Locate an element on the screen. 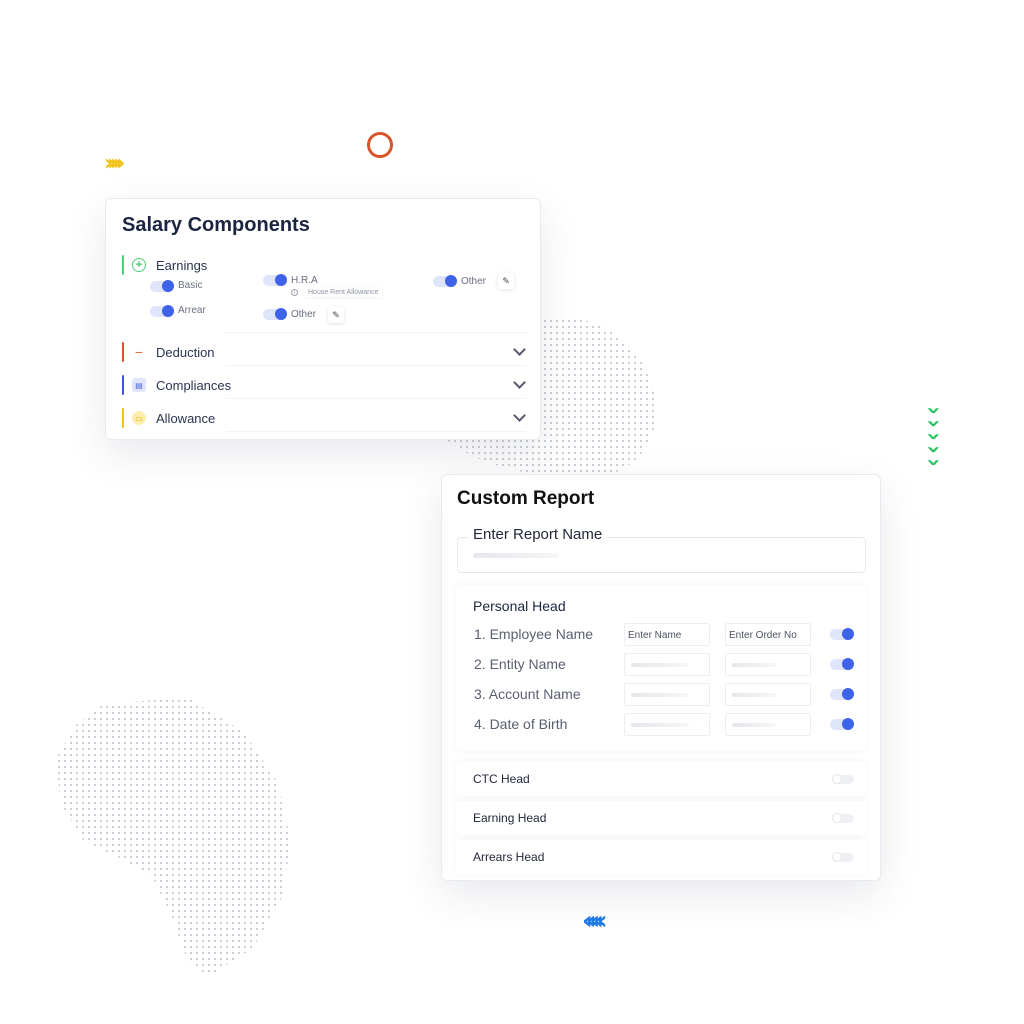 This screenshot has height=1024, width=1024. section-label: Compliances is located at coordinates (194, 385).